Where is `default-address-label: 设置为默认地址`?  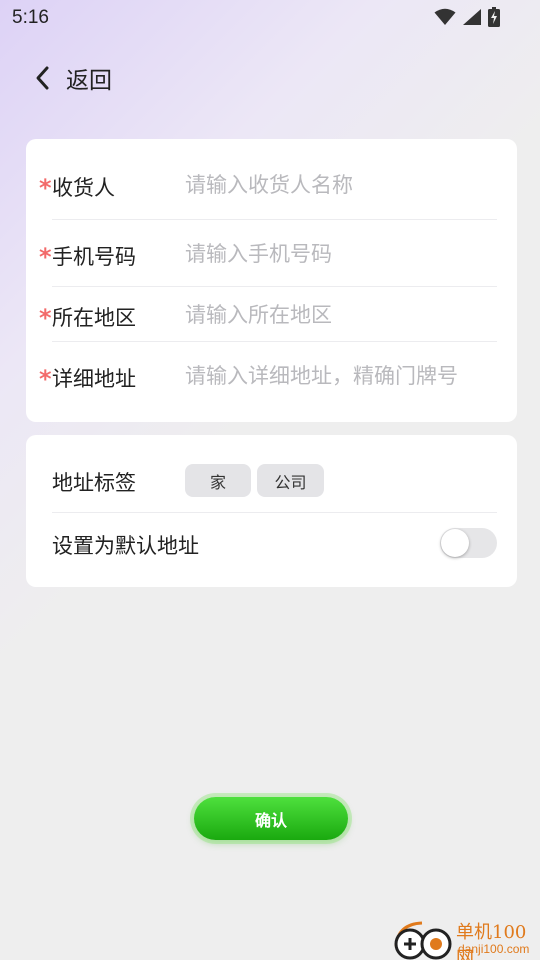 default-address-label: 设置为默认地址 is located at coordinates (125, 546).